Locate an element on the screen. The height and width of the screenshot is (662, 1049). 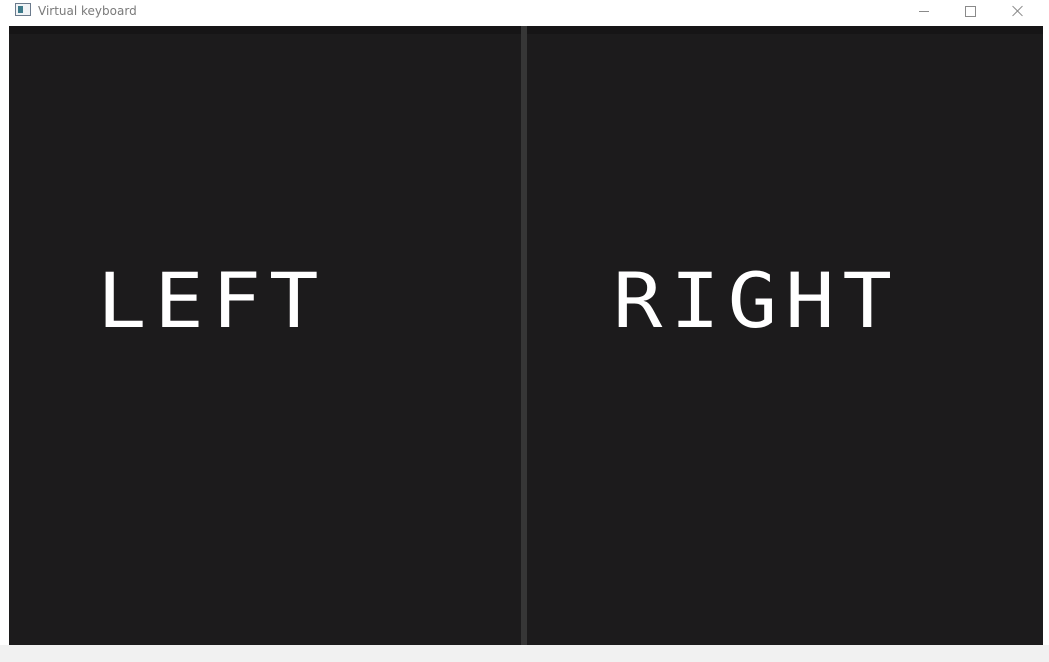
minimize-icon is located at coordinates (924, 11).